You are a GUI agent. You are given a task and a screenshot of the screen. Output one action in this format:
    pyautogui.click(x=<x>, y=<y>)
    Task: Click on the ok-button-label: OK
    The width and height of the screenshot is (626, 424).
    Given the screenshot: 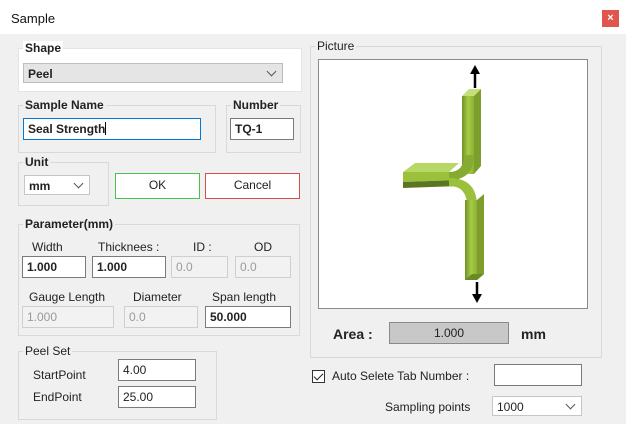 What is the action you would take?
    pyautogui.click(x=157, y=185)
    